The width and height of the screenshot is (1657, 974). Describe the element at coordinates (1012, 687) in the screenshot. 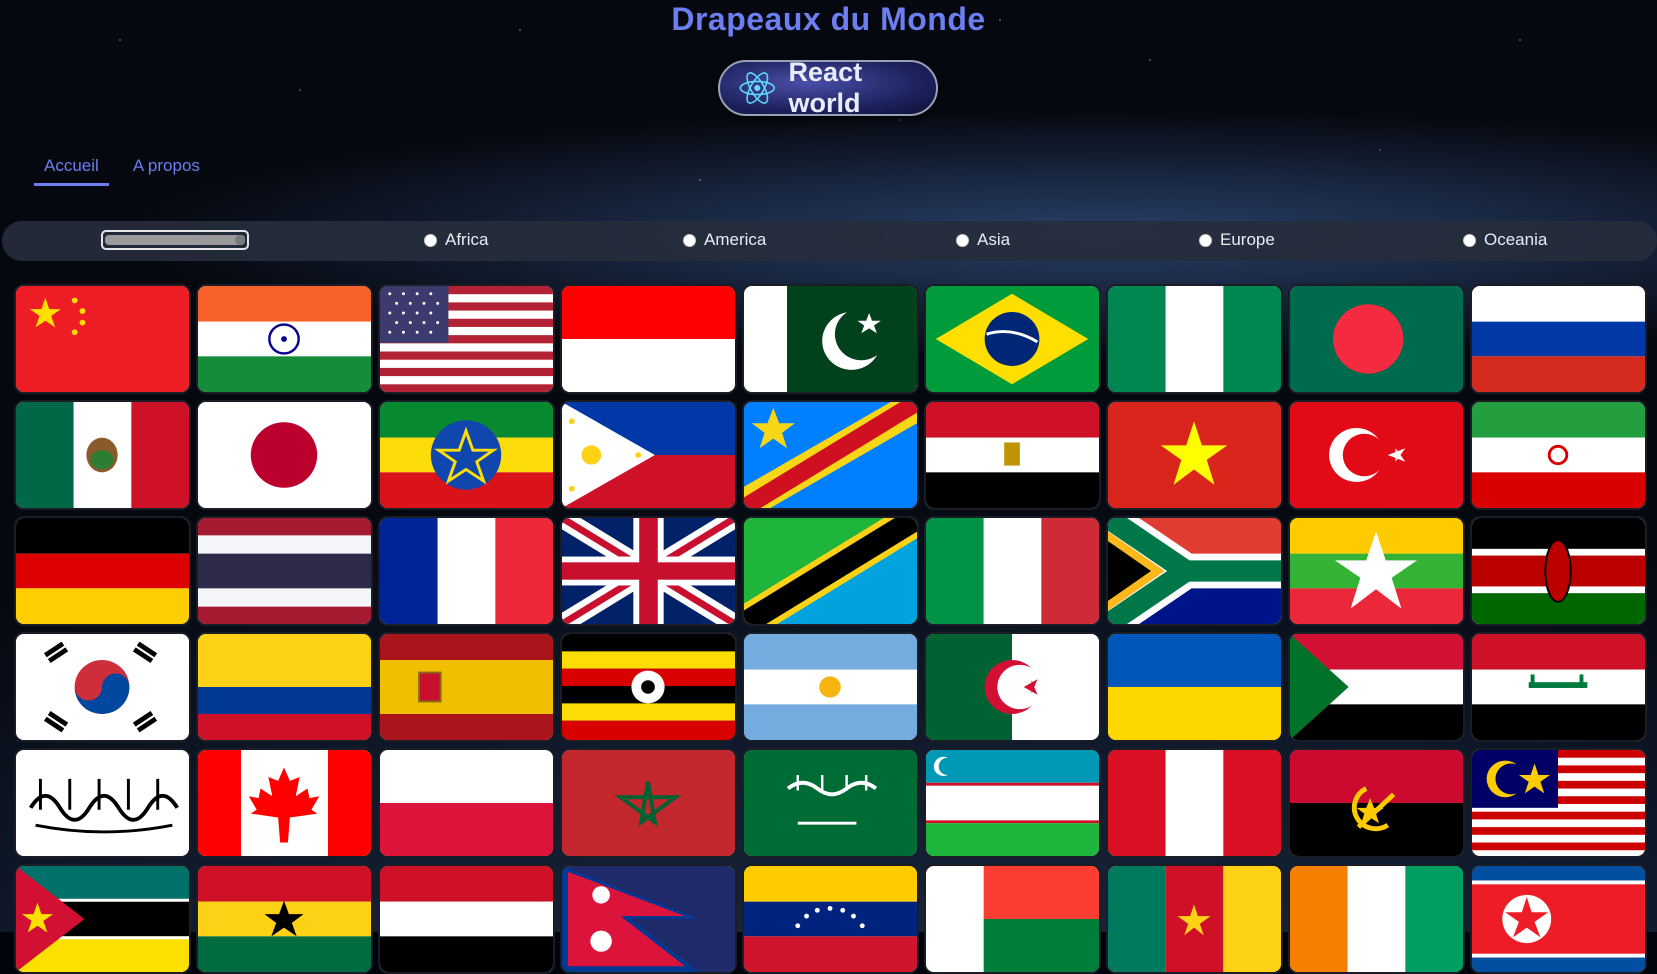

I see `flag-card-algeria` at that location.